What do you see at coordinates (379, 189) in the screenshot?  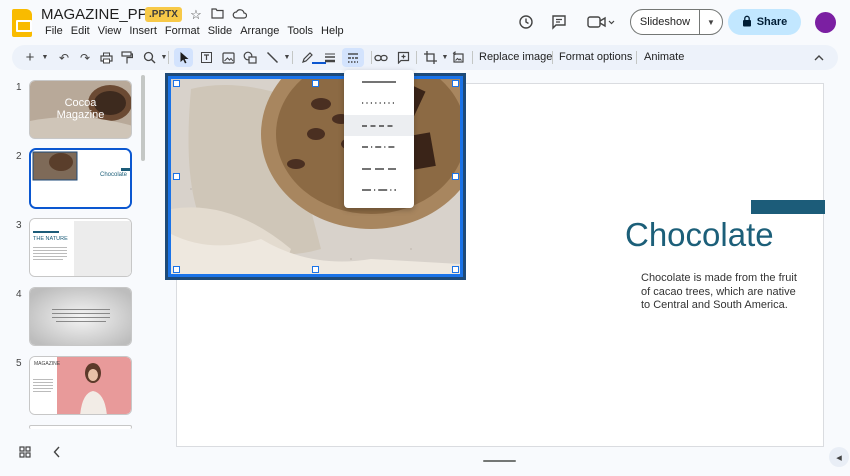 I see `dash-option-long-dash-dot` at bounding box center [379, 189].